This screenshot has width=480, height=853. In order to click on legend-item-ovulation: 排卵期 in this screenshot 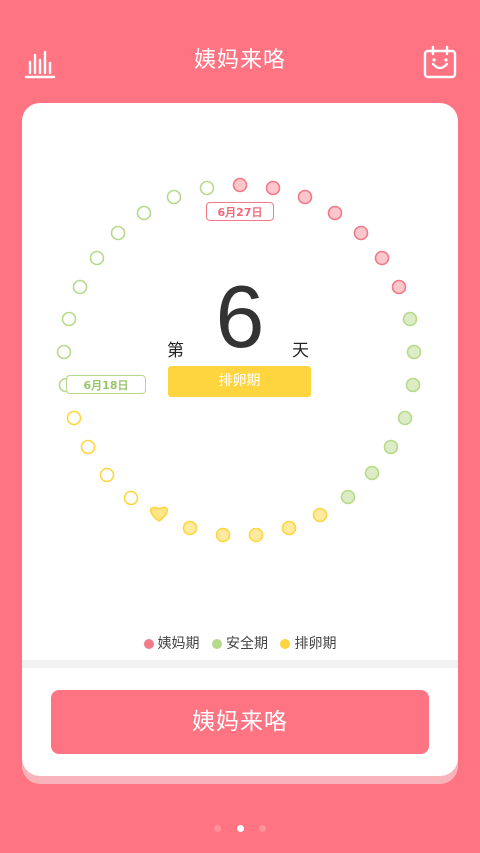, I will do `click(308, 643)`.